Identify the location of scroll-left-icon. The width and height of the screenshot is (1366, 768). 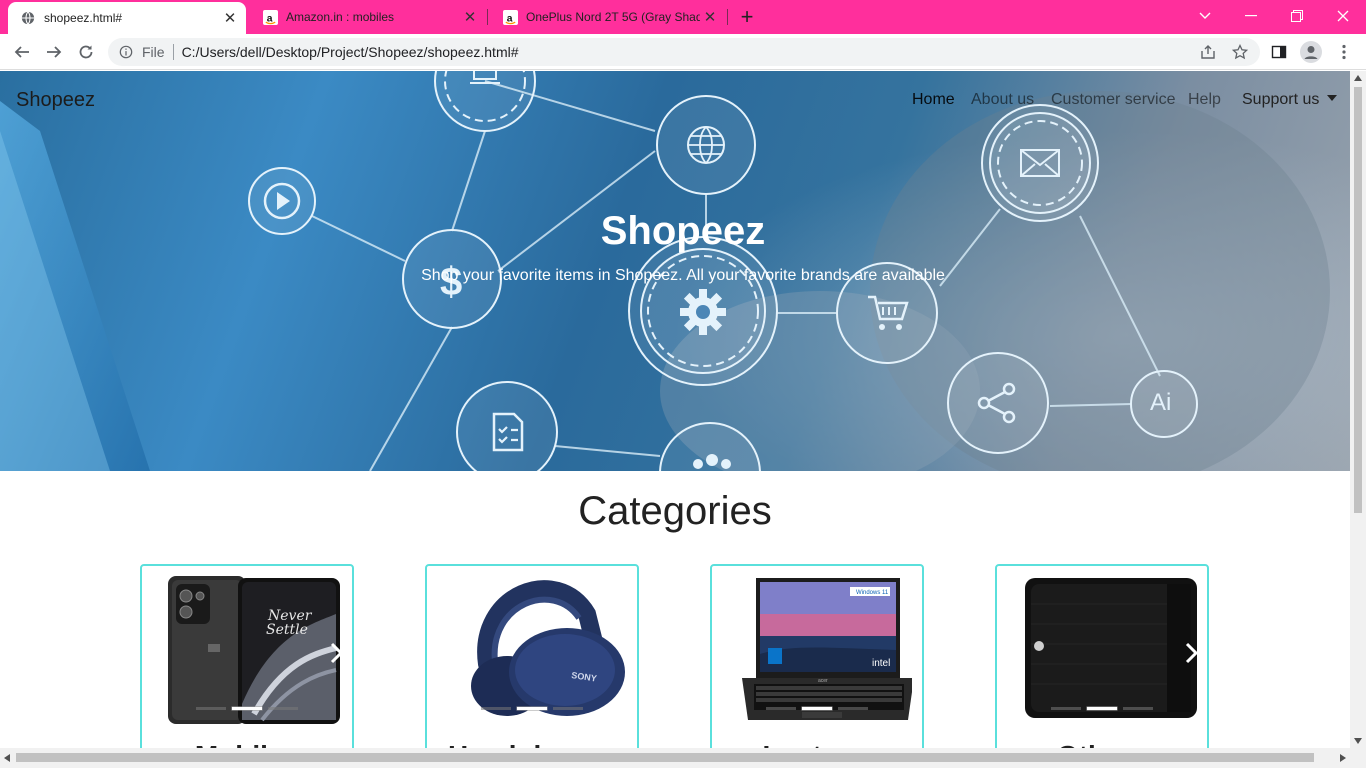
(7, 758).